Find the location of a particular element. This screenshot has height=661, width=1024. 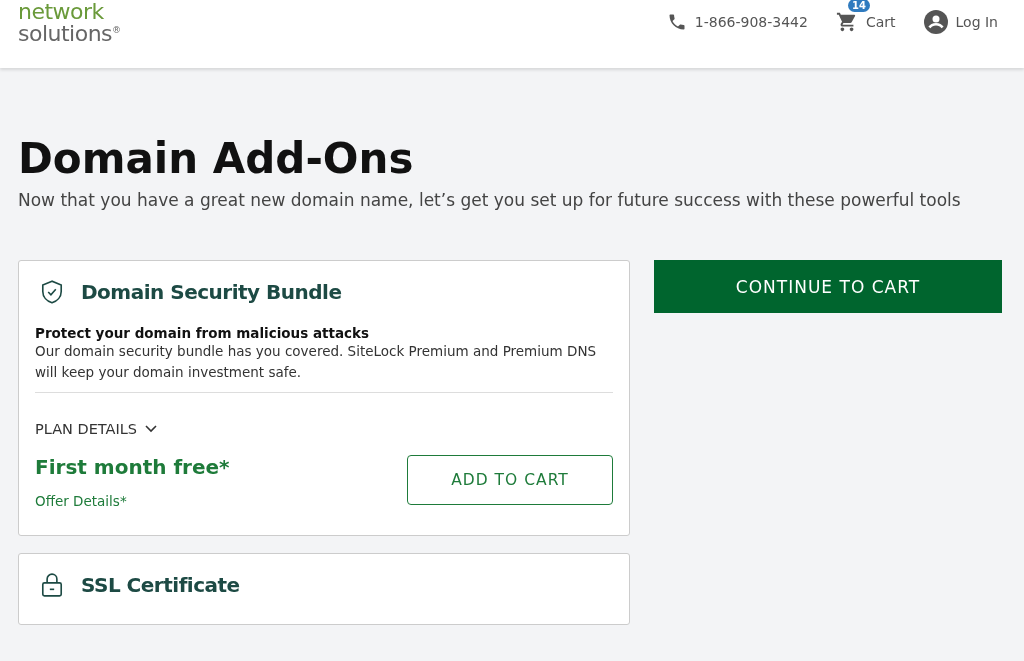

shield-check-icon is located at coordinates (52, 292).